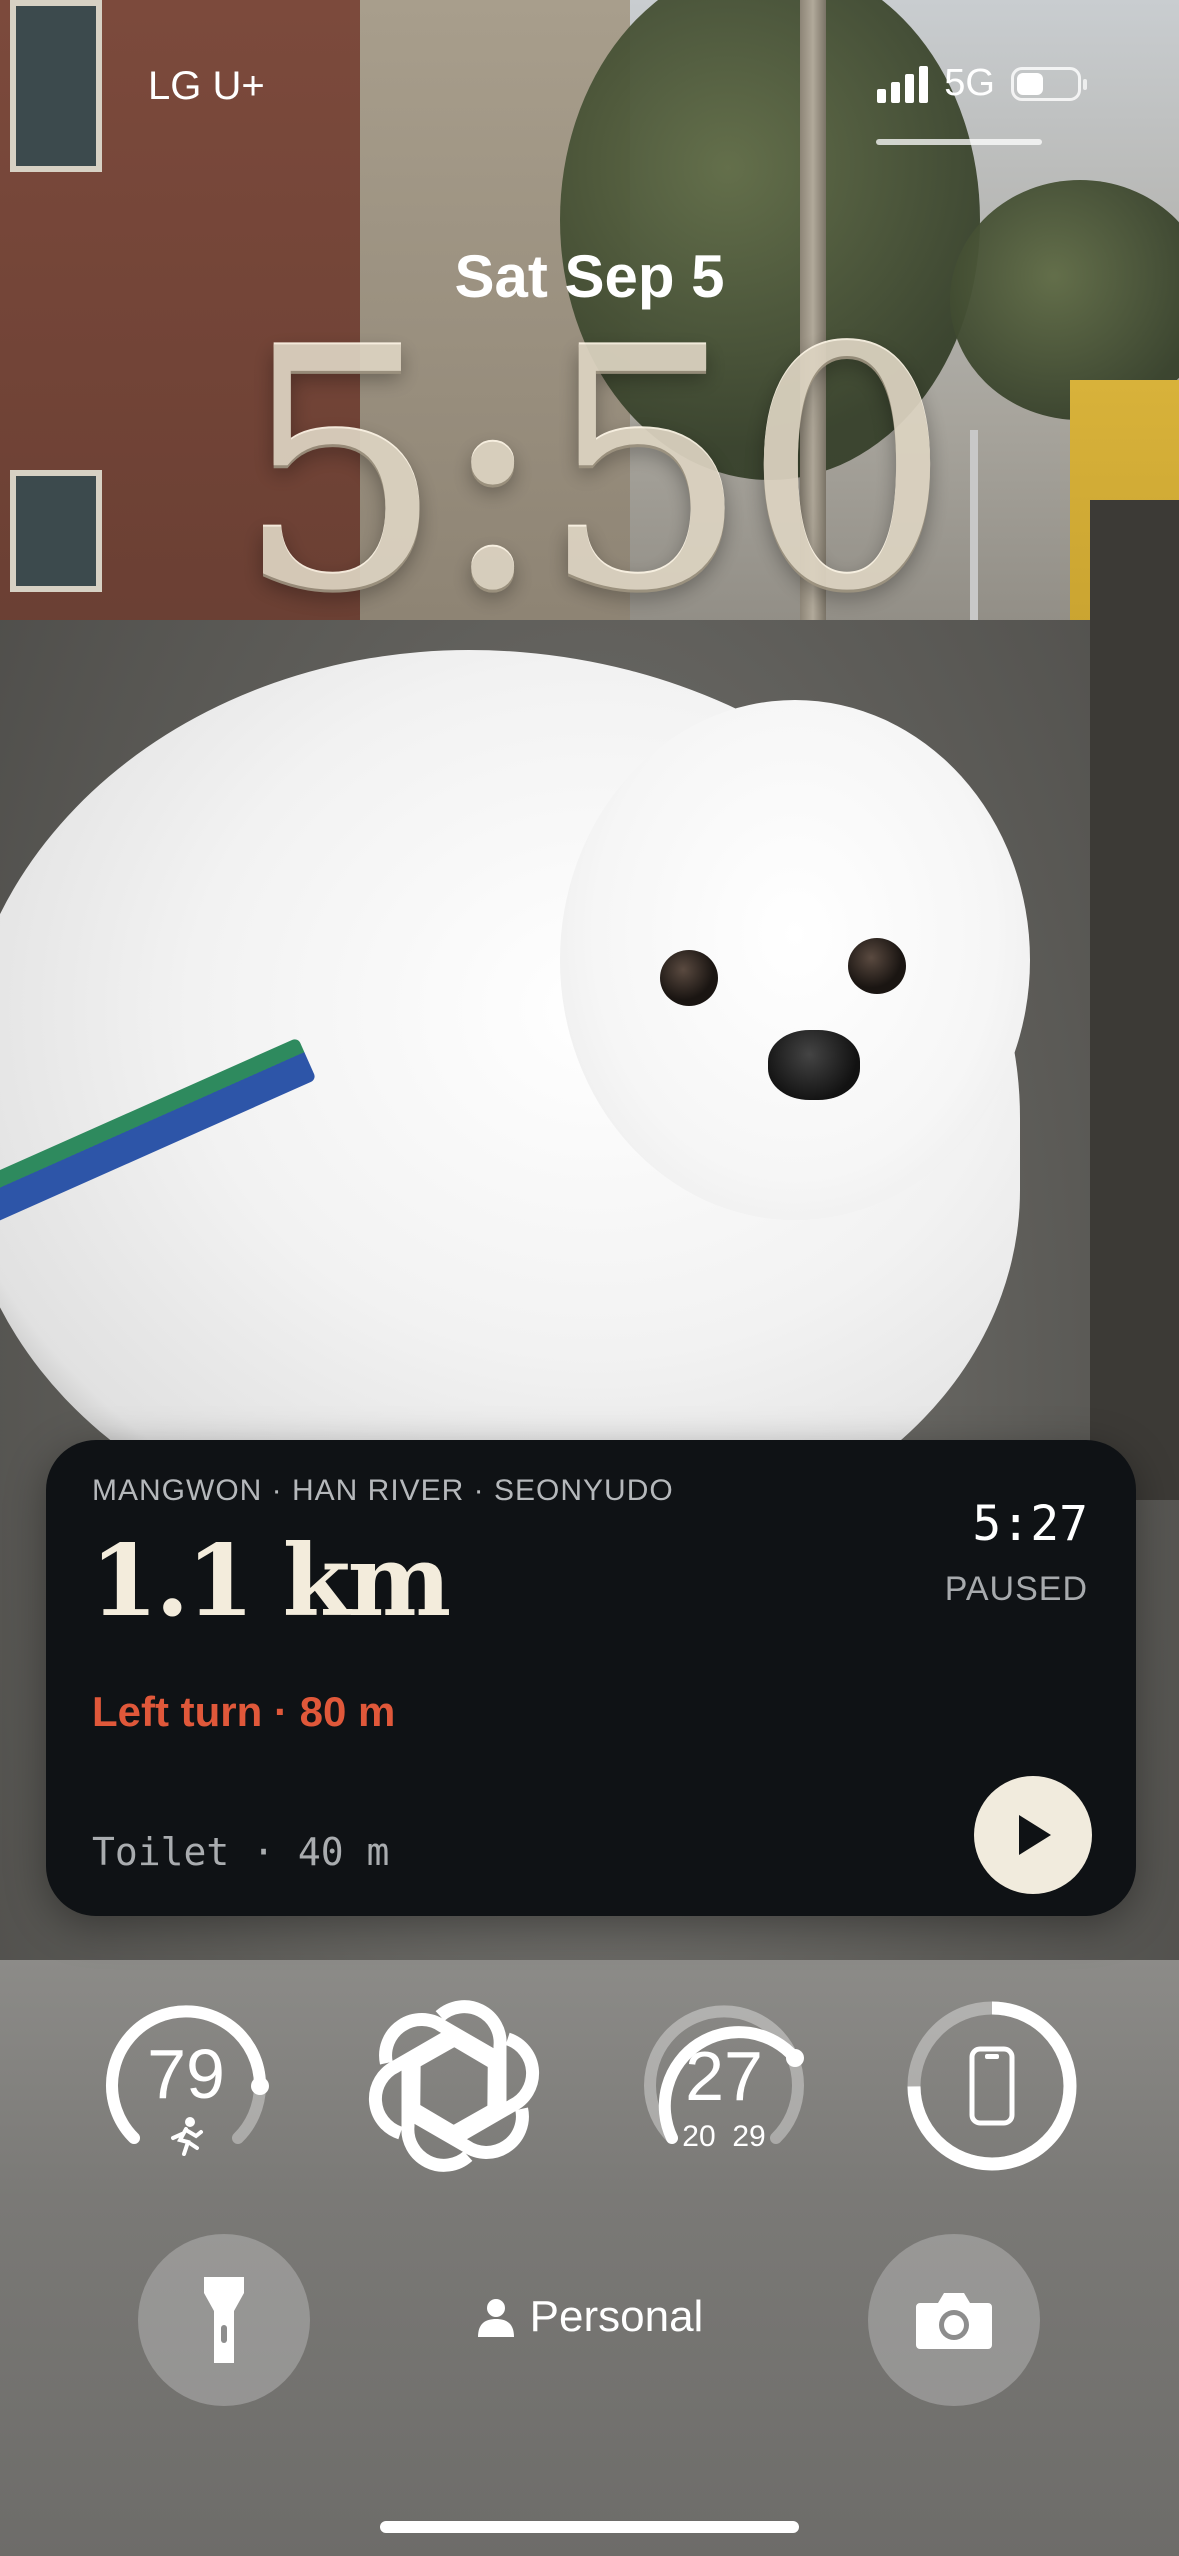  I want to click on focus-label: Personal, so click(616, 2316).